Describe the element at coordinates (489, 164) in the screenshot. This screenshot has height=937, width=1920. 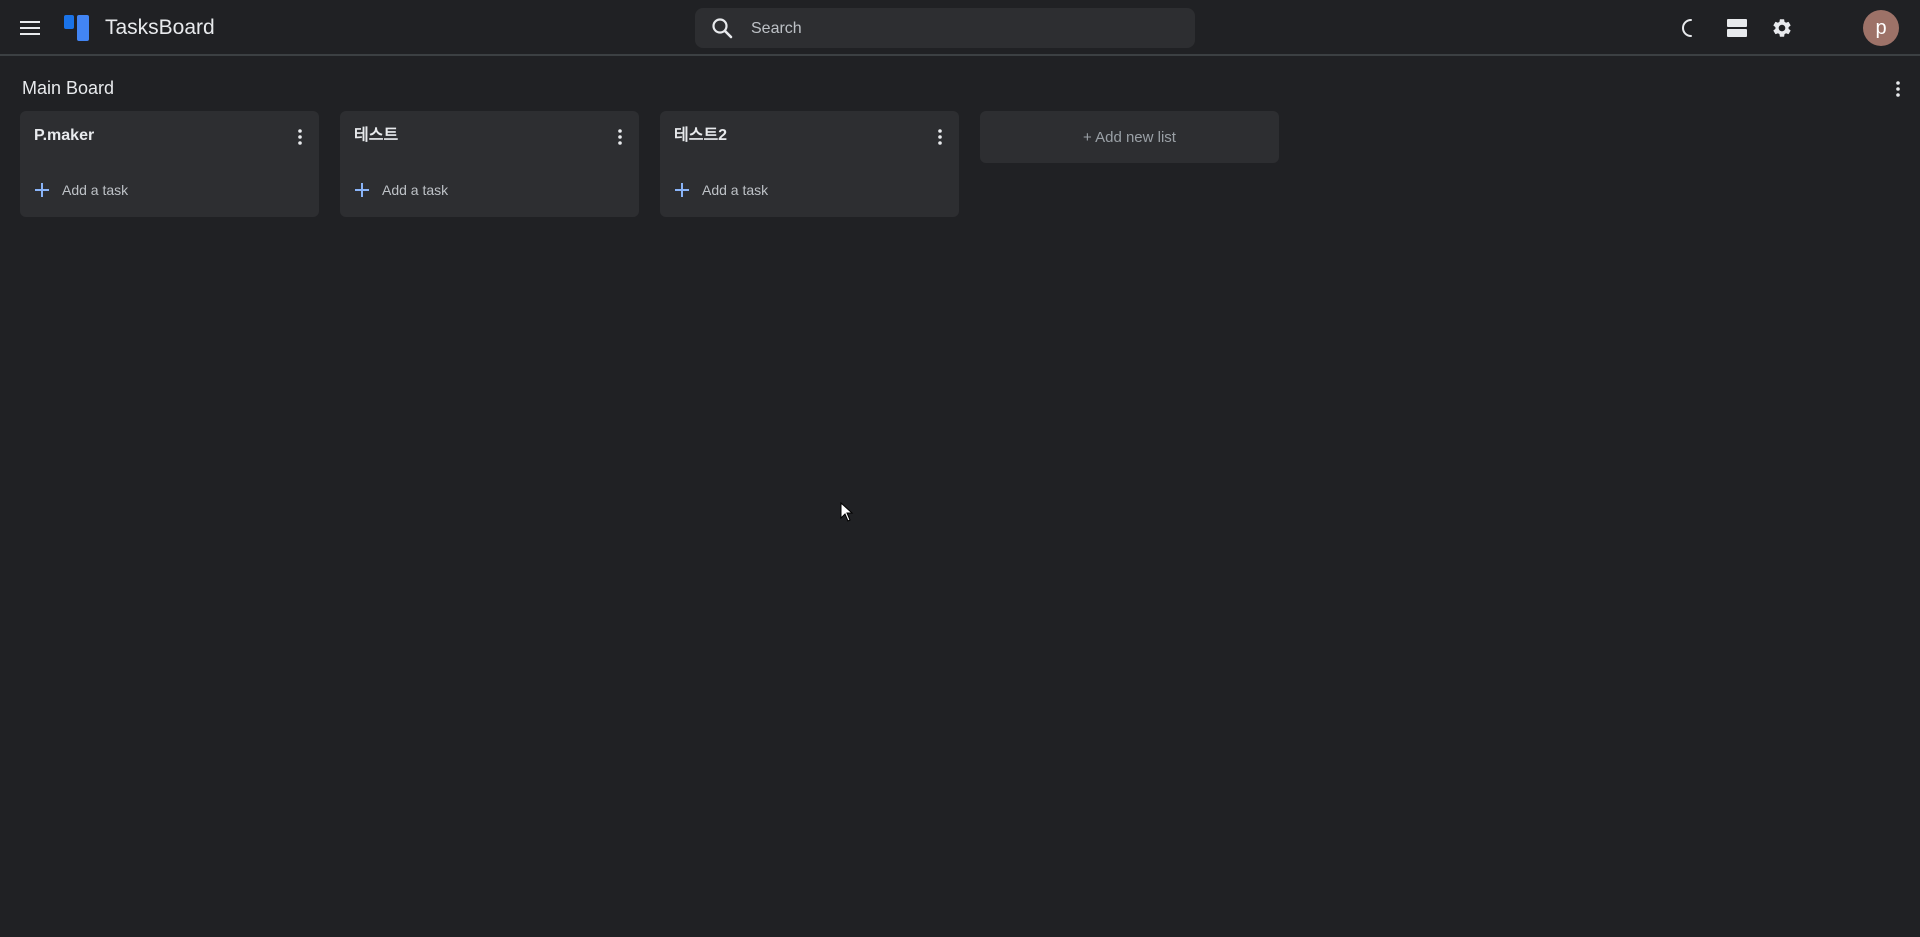
I see `task-list: 테스트 Add a task` at that location.